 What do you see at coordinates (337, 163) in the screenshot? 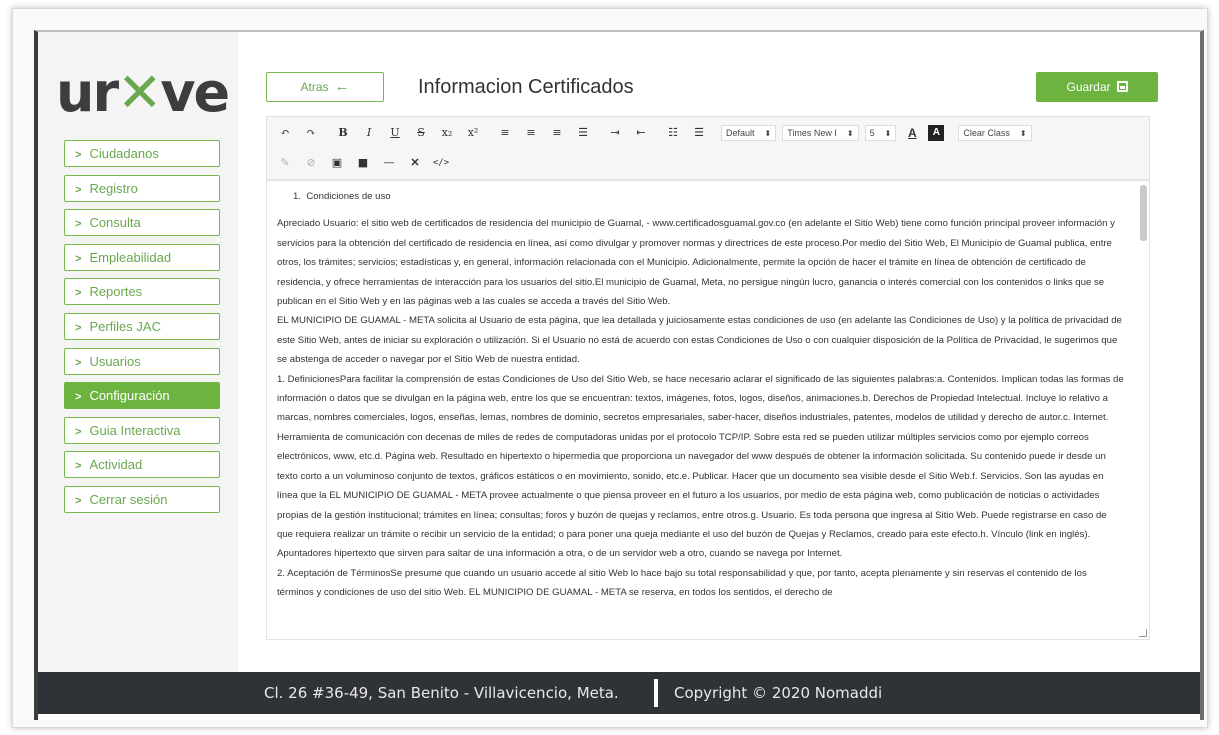
I see `image-icon: ▣` at bounding box center [337, 163].